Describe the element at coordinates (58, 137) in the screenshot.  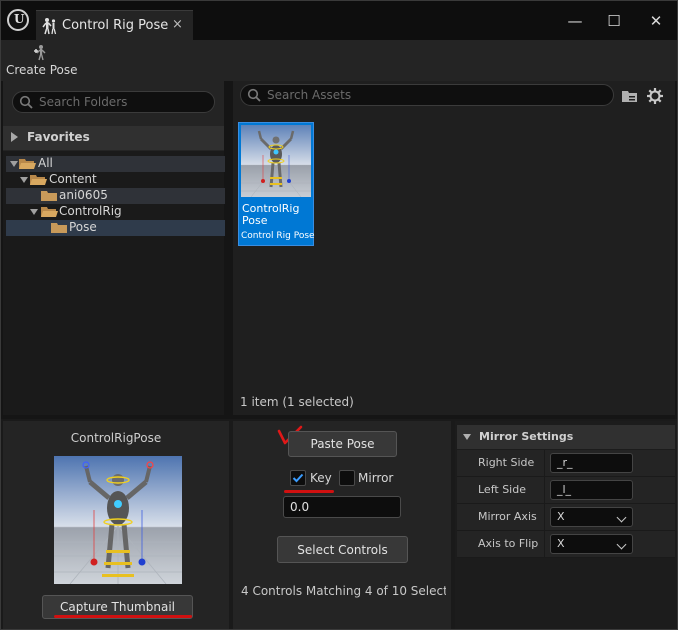
I see `favorites-label: Favorites` at that location.